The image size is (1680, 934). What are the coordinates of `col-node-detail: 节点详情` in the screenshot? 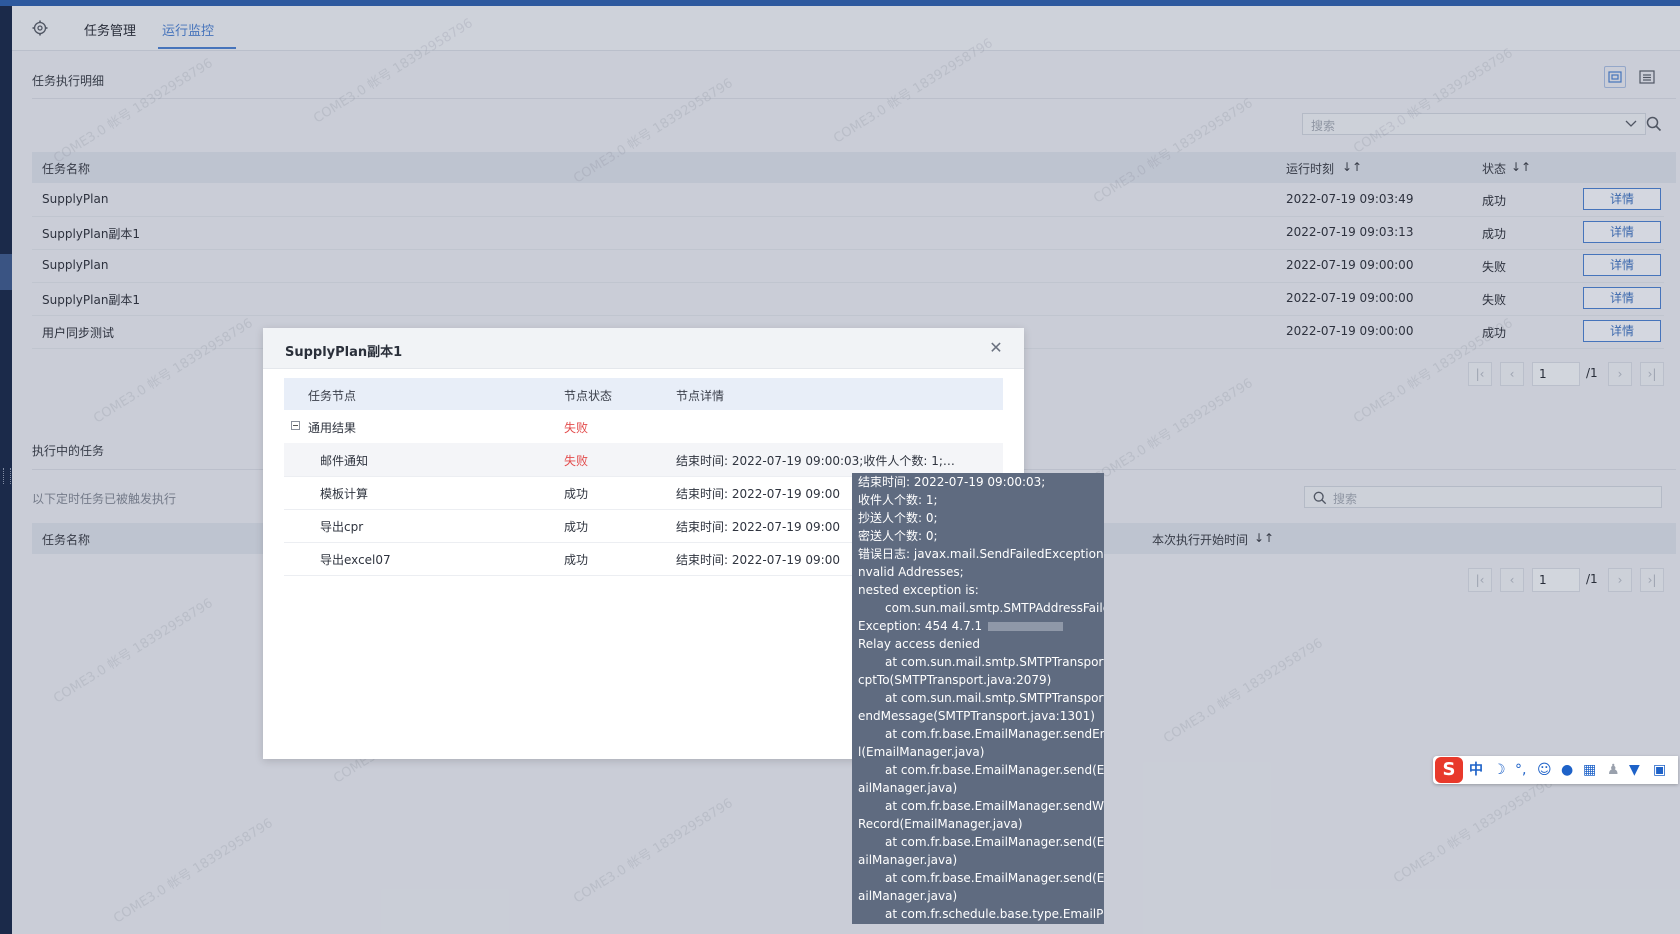 It's located at (700, 396).